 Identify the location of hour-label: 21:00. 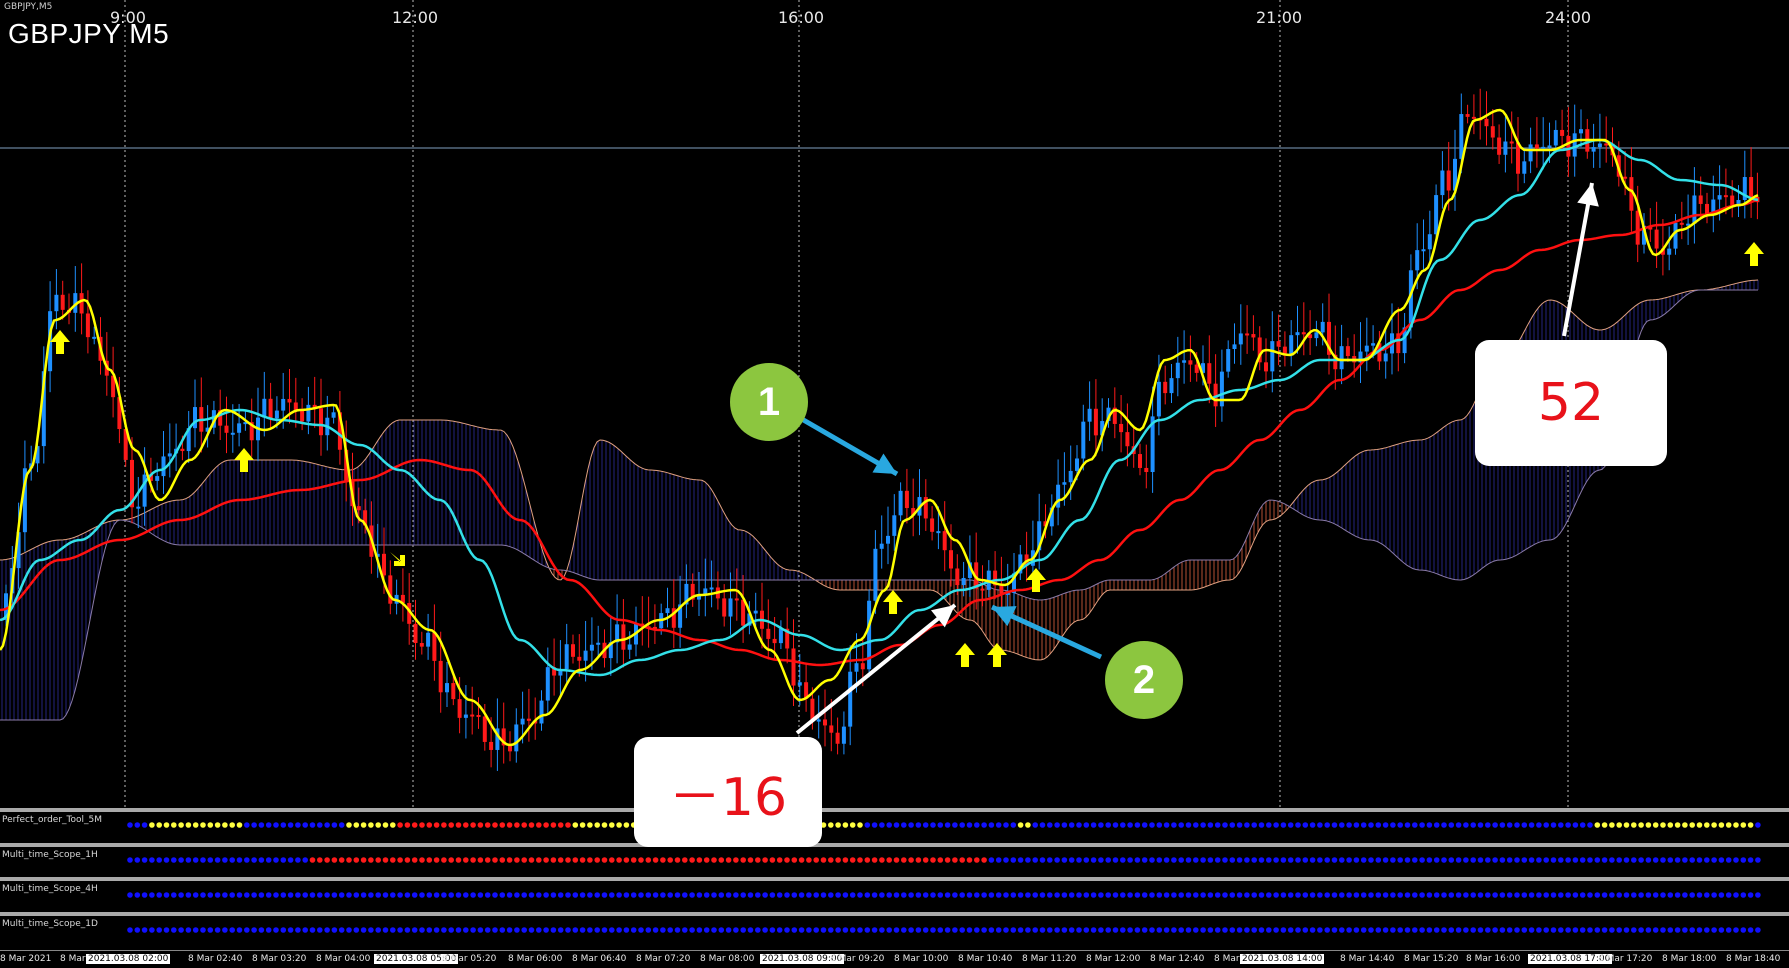
(1279, 17).